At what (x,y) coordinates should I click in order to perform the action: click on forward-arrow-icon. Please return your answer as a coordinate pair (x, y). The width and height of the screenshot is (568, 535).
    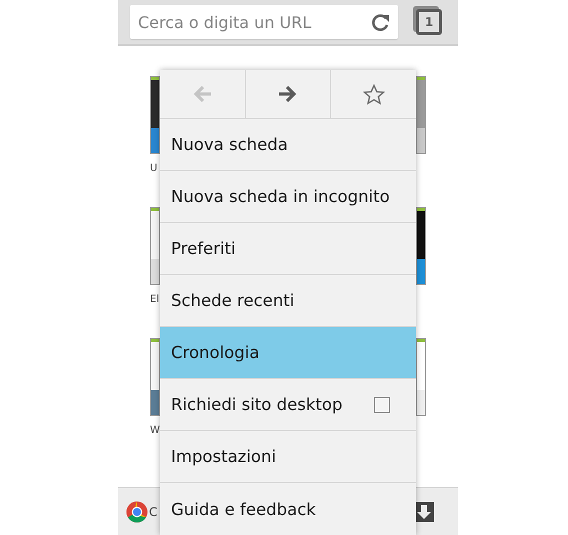
    Looking at the image, I should click on (288, 94).